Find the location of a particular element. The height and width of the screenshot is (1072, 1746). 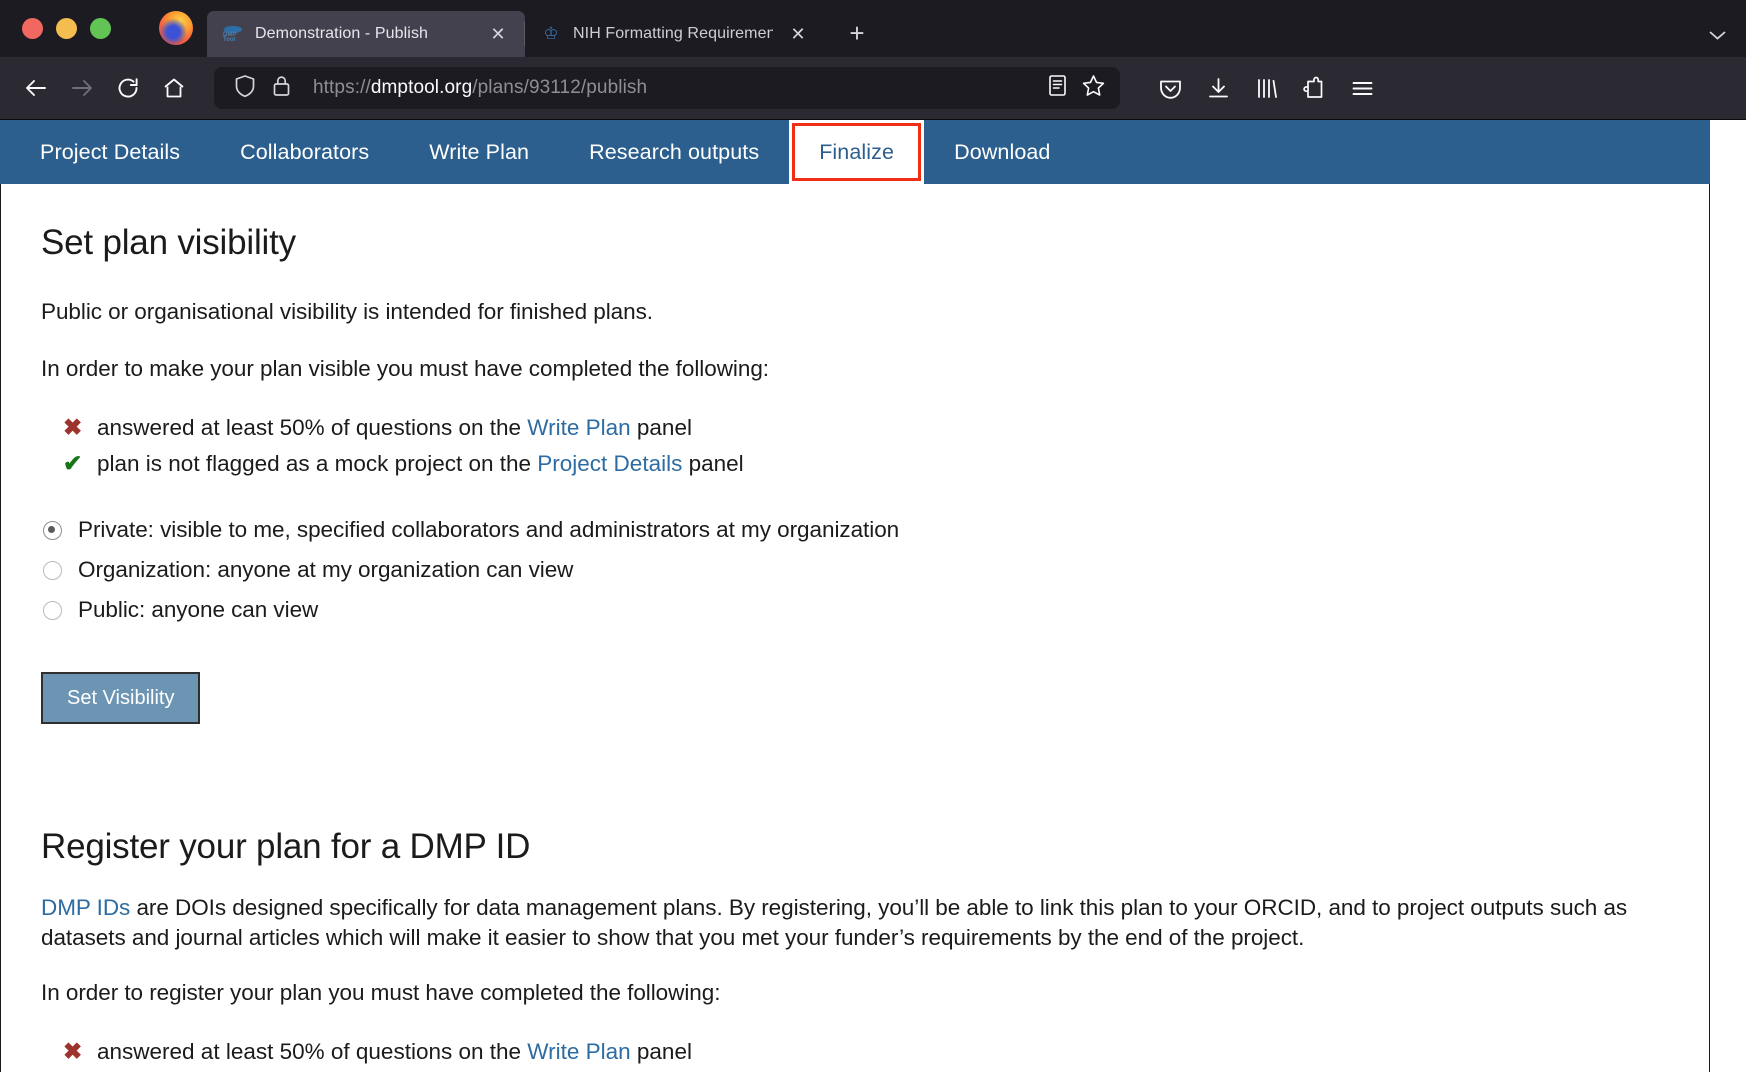

tab-label: Collaborators is located at coordinates (305, 151).